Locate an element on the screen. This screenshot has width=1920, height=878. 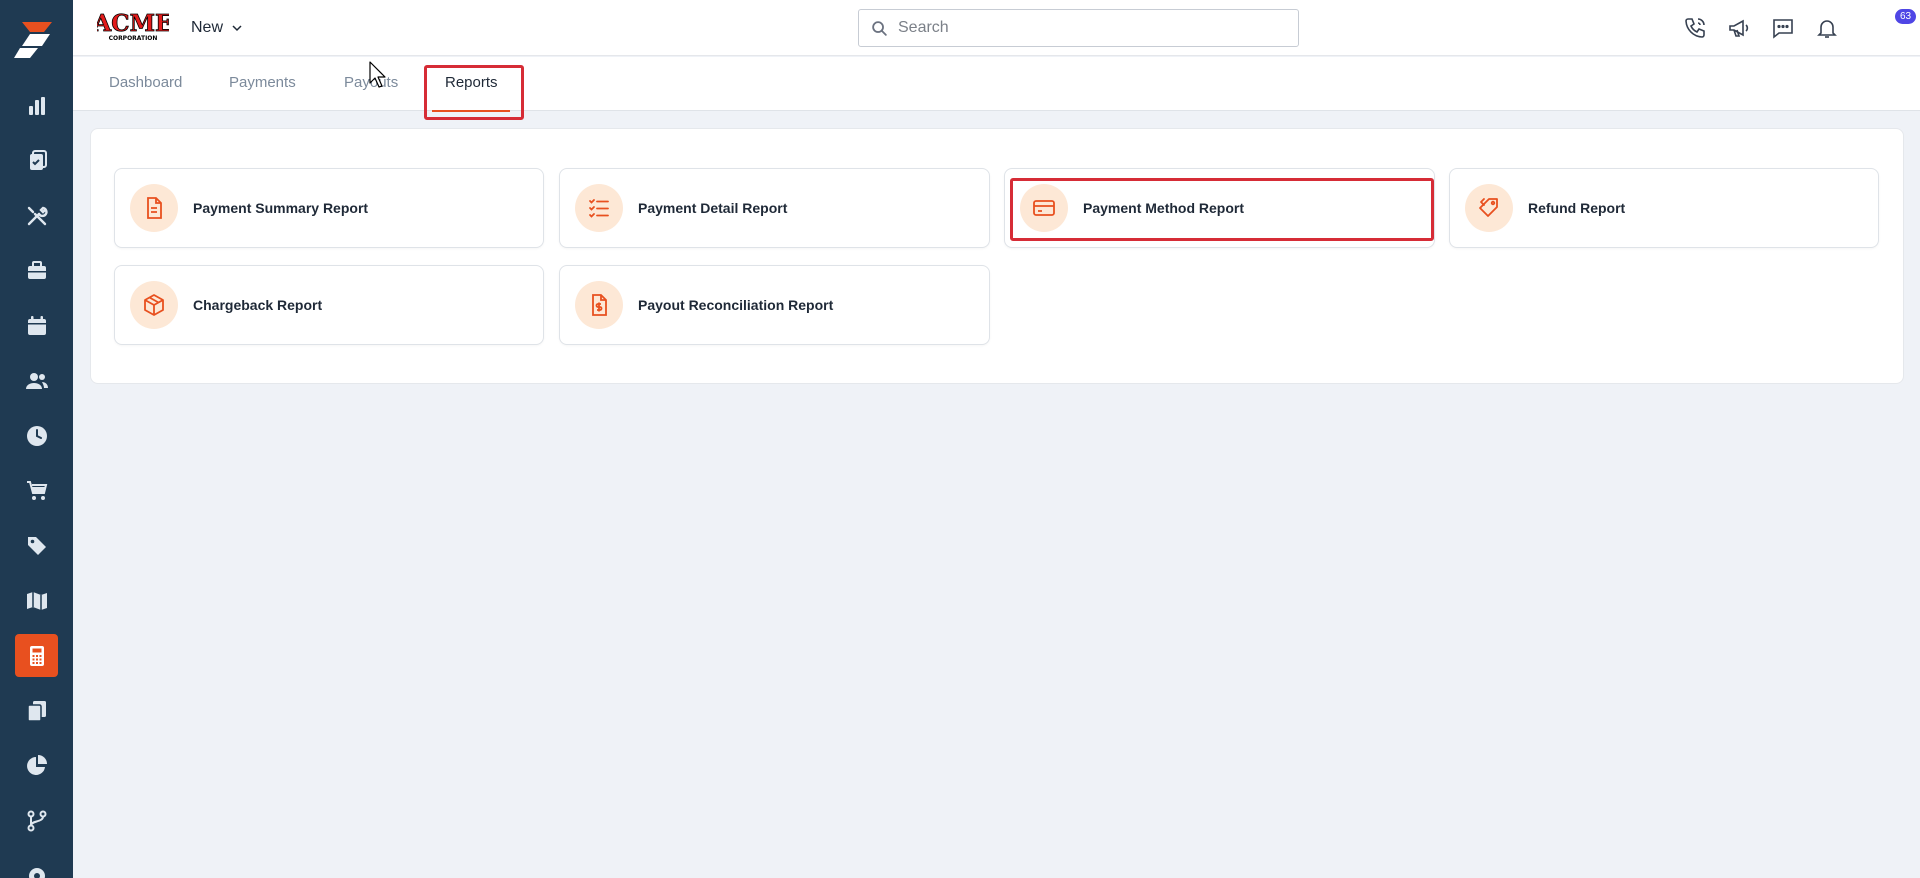
app-logo-icon is located at coordinates (36, 40).